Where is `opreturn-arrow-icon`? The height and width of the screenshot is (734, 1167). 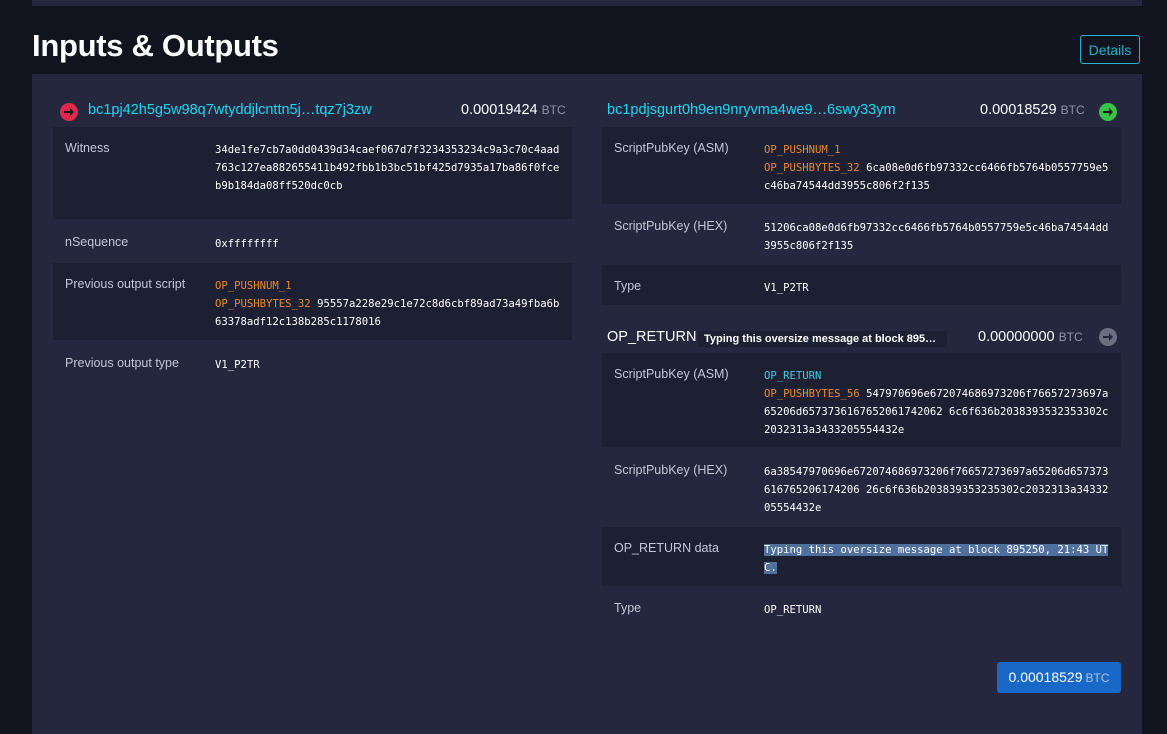 opreturn-arrow-icon is located at coordinates (1108, 337).